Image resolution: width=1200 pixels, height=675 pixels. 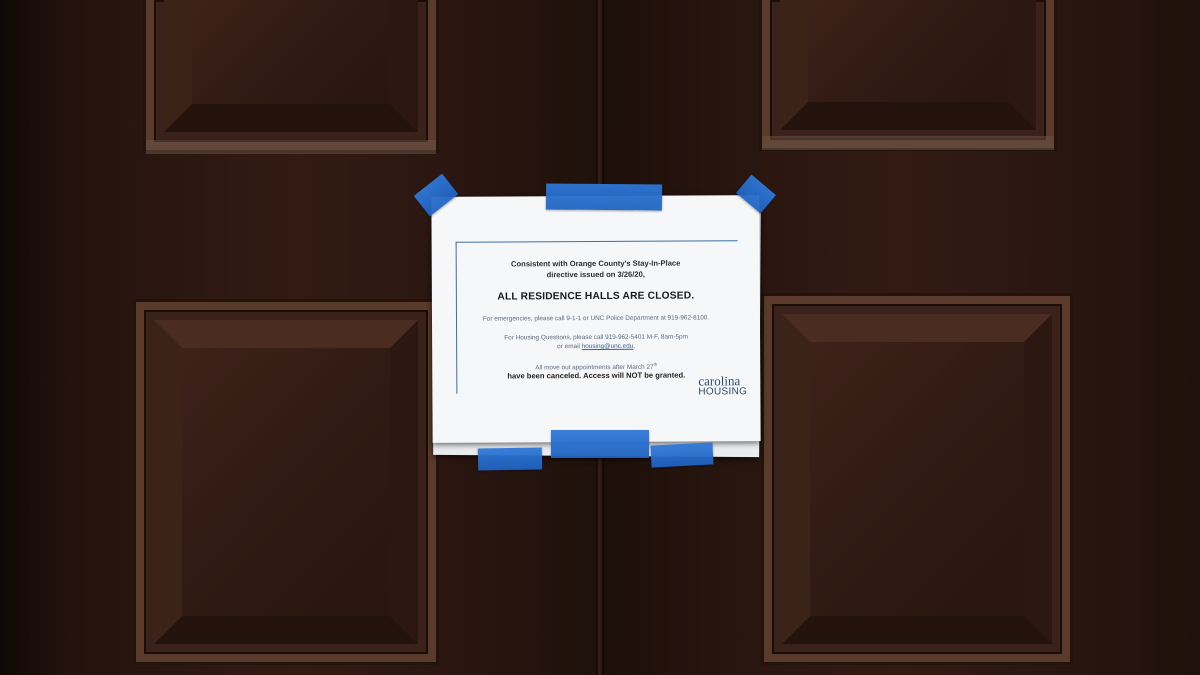 What do you see at coordinates (510, 459) in the screenshot?
I see `tape-bottom-left` at bounding box center [510, 459].